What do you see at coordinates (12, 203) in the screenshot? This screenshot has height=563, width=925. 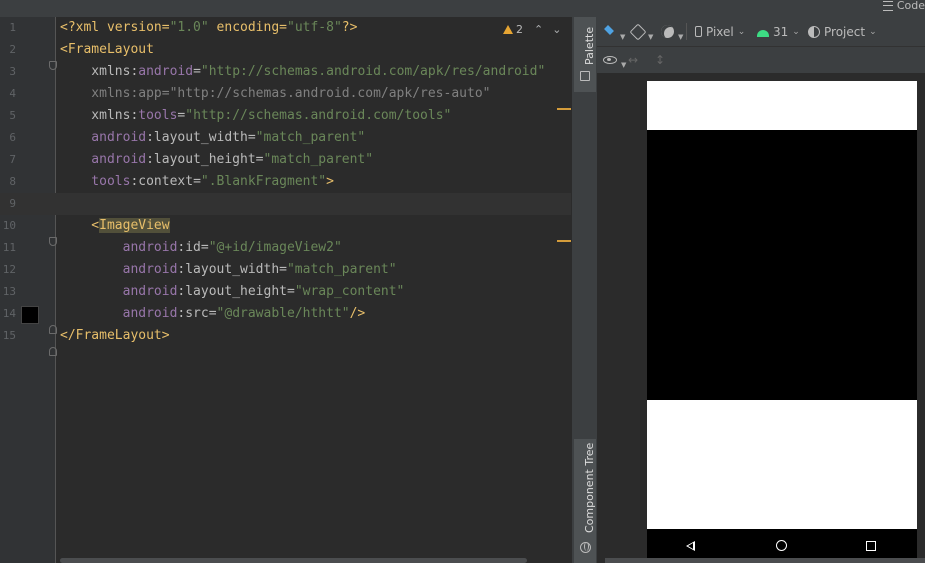 I see `line-number: 9` at bounding box center [12, 203].